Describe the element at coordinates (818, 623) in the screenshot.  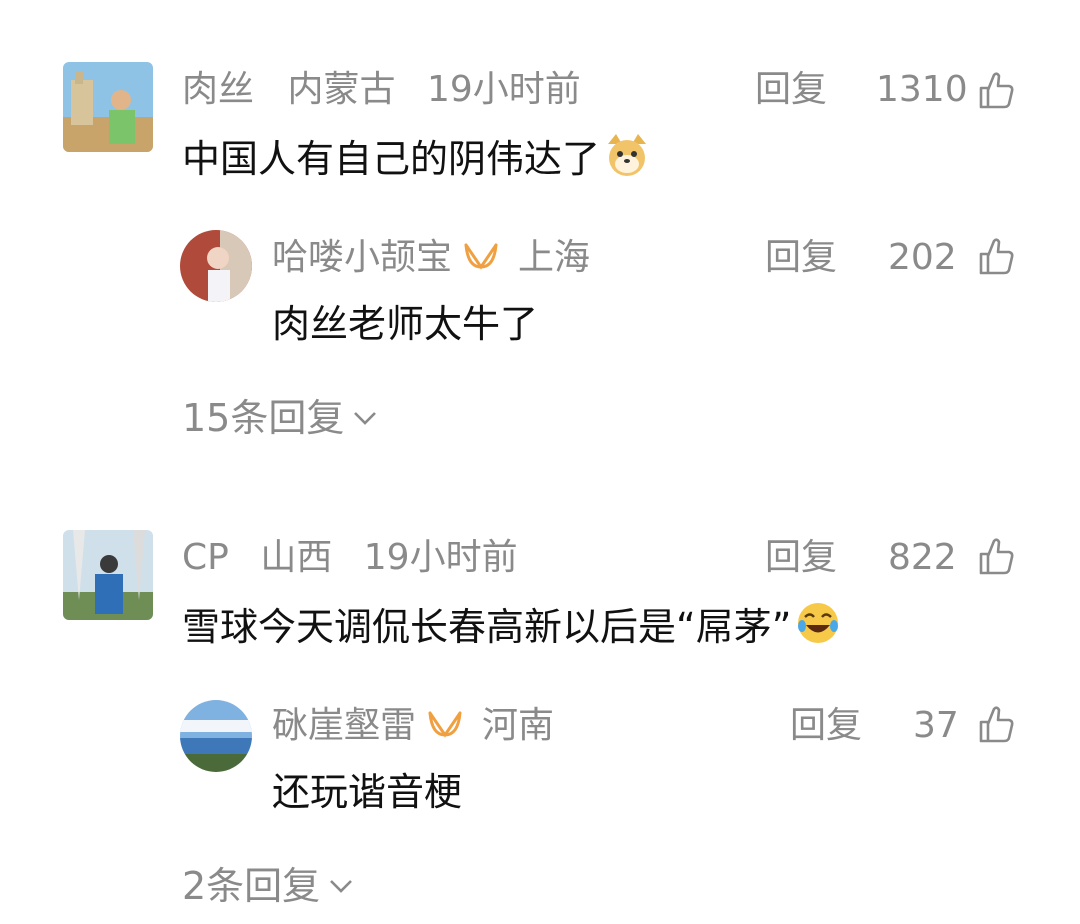
I see `laugh-cry-emoji` at that location.